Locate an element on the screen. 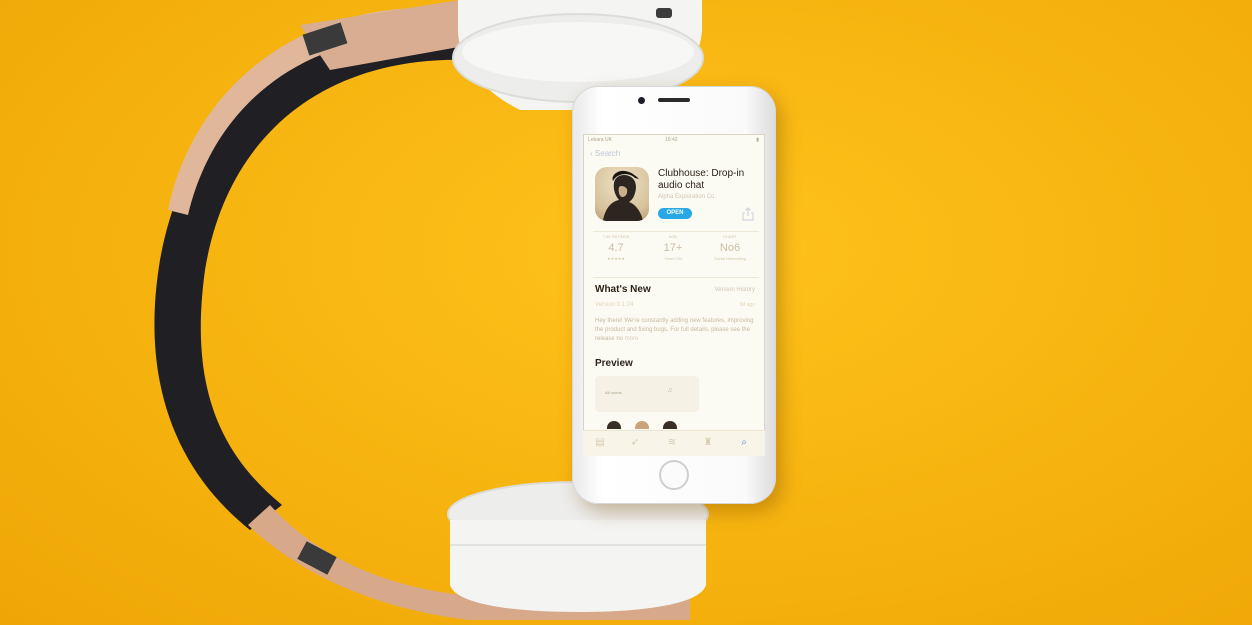  today-icon: ▤ is located at coordinates (600, 443).